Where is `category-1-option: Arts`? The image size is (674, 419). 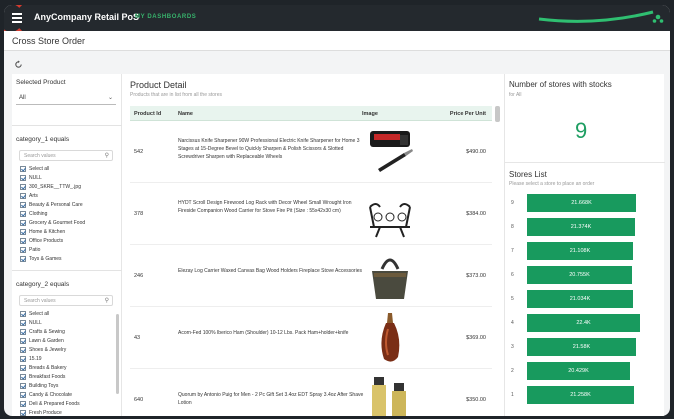
category-1-option: Arts is located at coordinates (68, 195).